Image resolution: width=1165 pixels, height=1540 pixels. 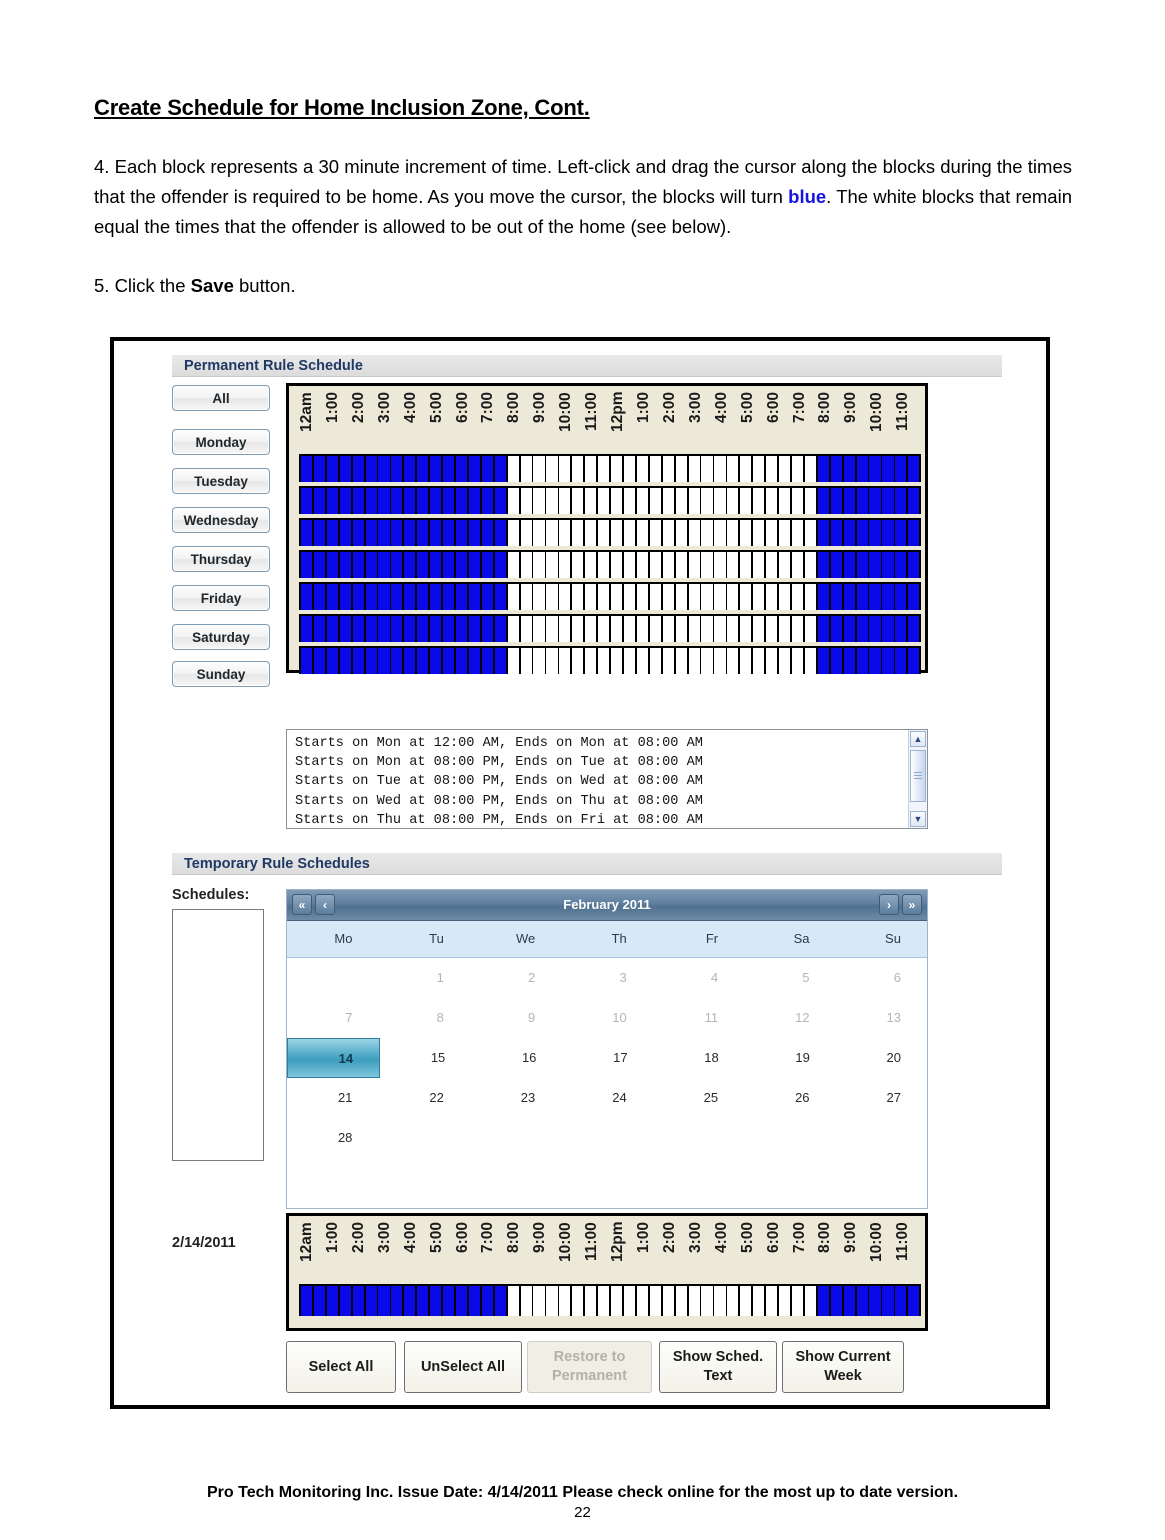 What do you see at coordinates (515, 978) in the screenshot?
I see `calendar-day-2: 2` at bounding box center [515, 978].